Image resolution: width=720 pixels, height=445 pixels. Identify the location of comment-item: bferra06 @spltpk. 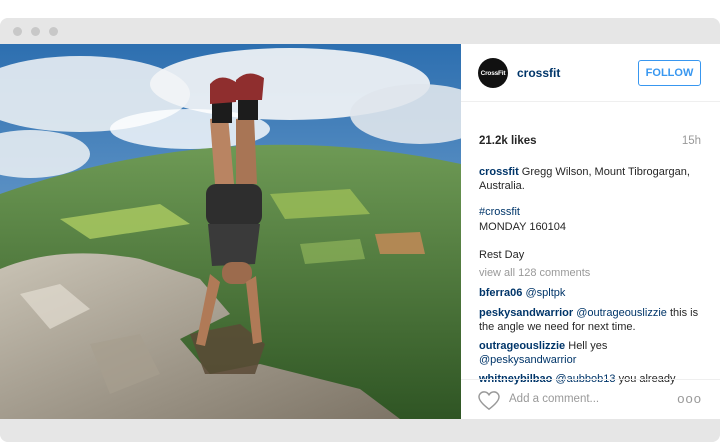
(591, 293).